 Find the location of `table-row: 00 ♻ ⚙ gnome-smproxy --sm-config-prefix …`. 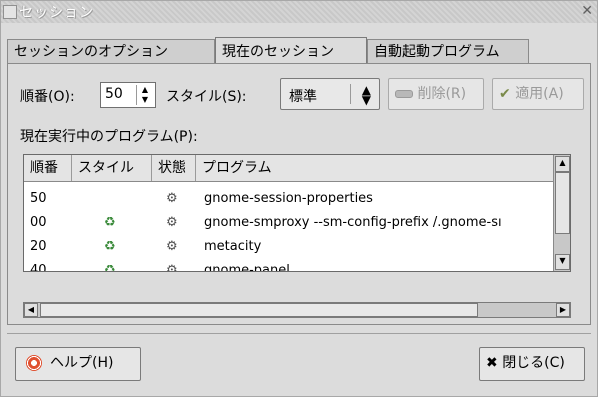

table-row: 00 ♻ ⚙ gnome-smproxy --sm-config-prefix … is located at coordinates (289, 223).